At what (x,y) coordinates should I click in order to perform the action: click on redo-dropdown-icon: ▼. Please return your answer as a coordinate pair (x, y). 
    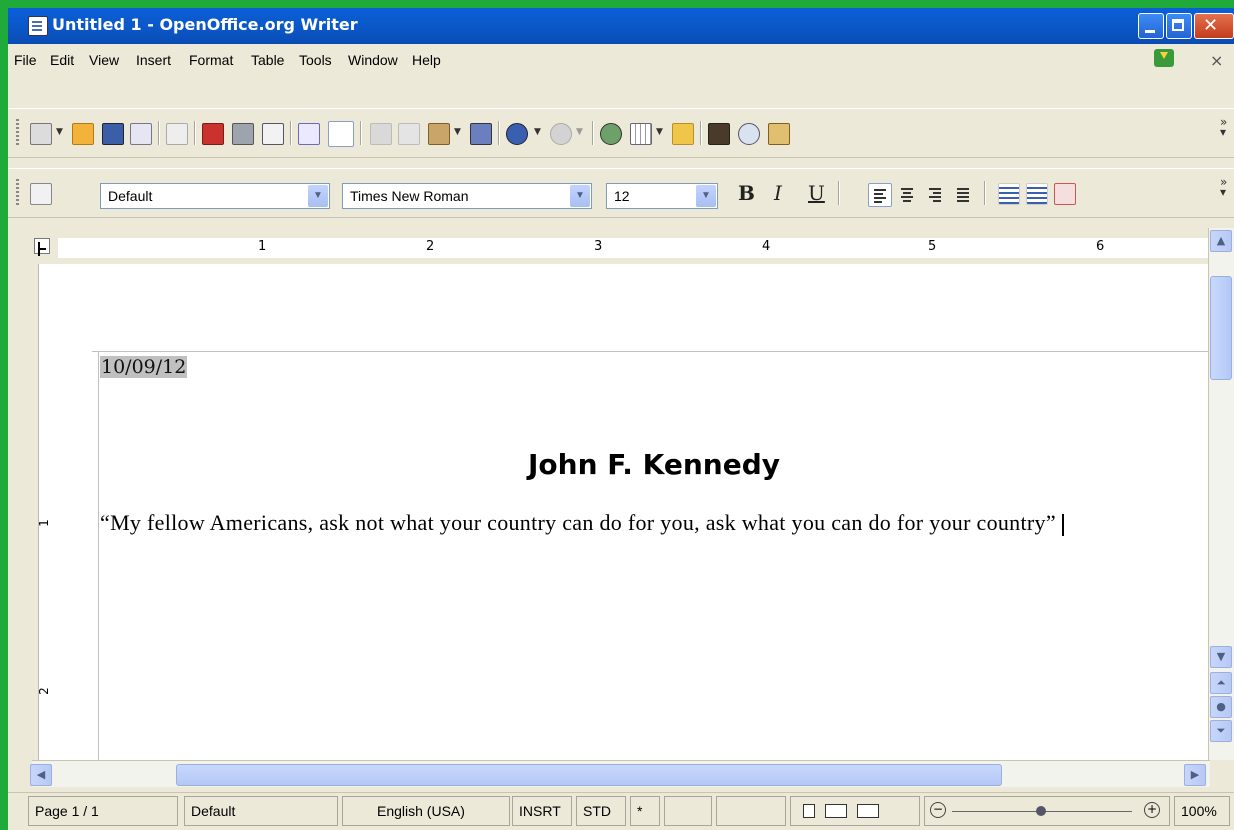
    Looking at the image, I should click on (579, 132).